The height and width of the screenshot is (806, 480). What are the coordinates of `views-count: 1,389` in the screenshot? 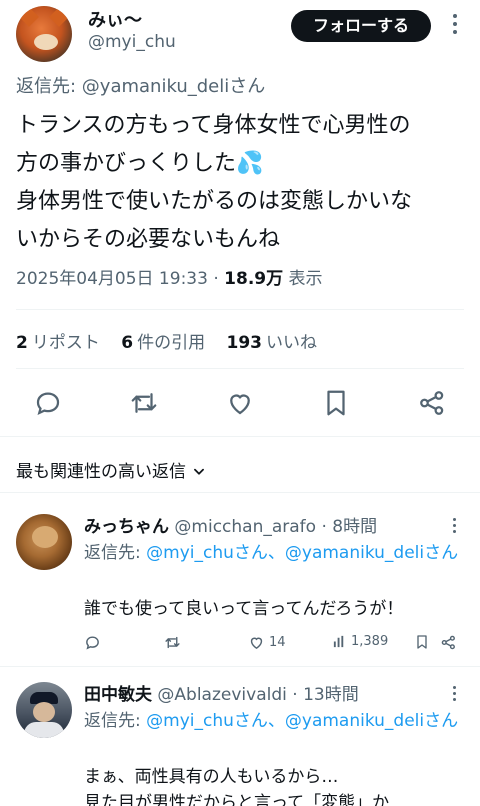 It's located at (370, 641).